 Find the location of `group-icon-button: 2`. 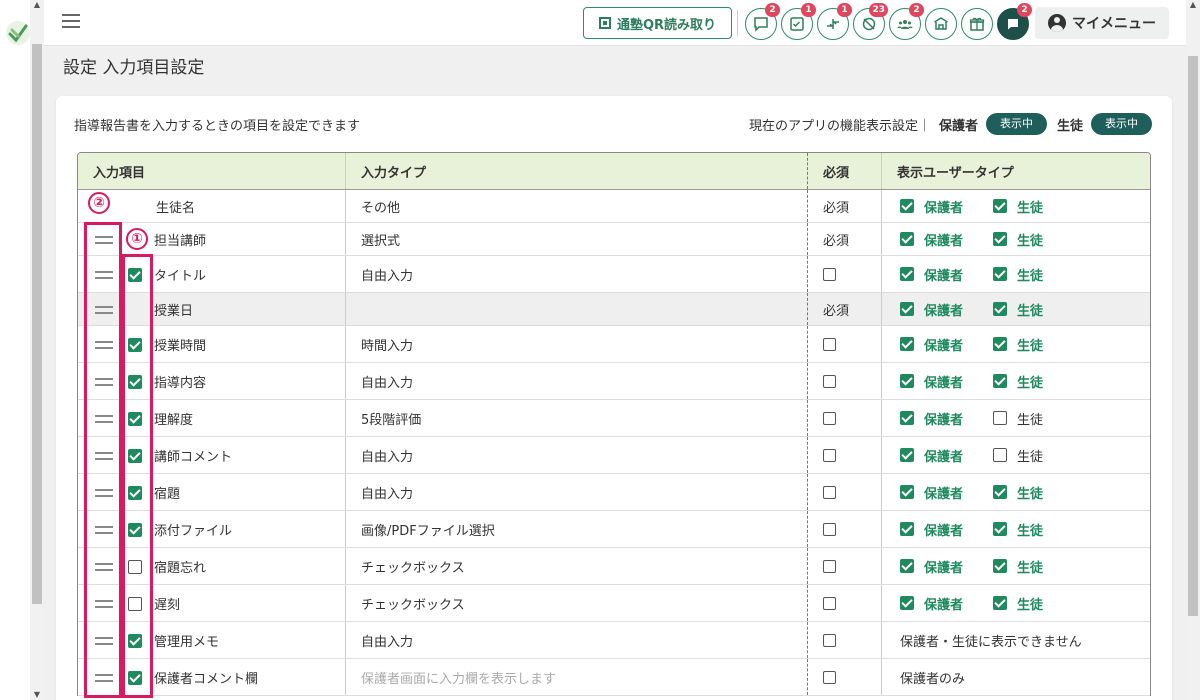

group-icon-button: 2 is located at coordinates (906, 21).